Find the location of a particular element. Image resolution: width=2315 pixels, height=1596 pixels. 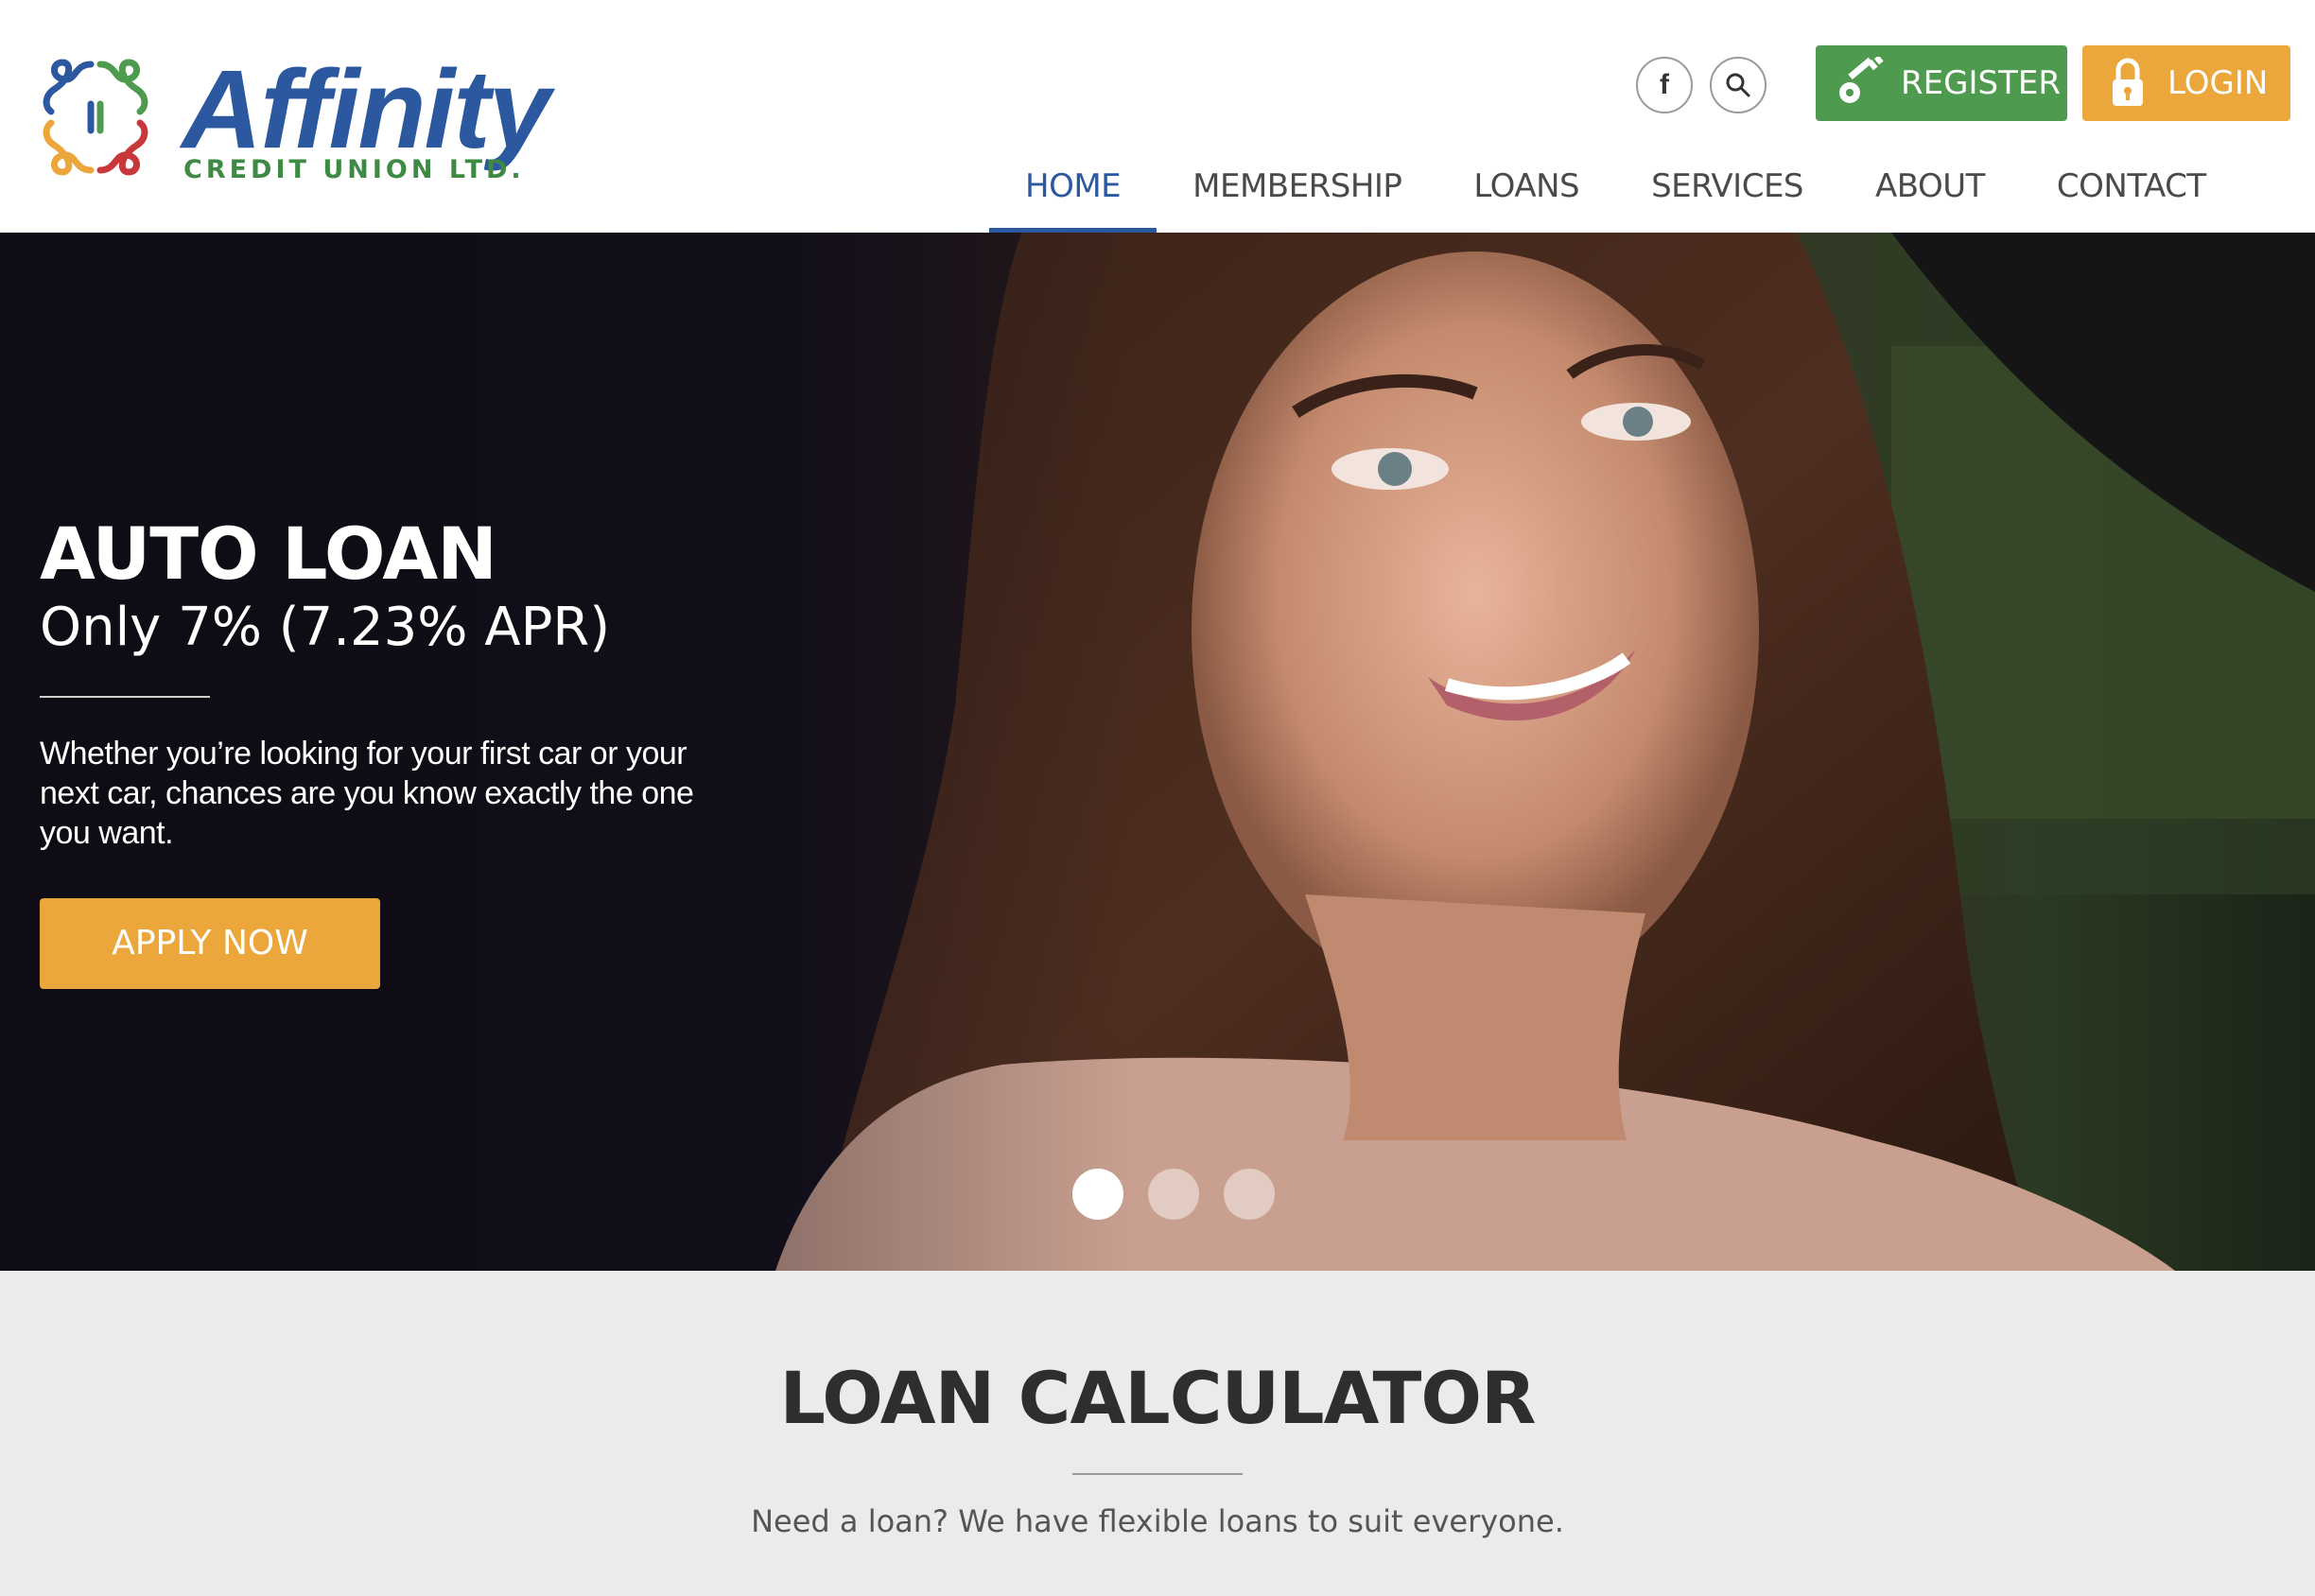

facebook-icon: f is located at coordinates (1664, 85).